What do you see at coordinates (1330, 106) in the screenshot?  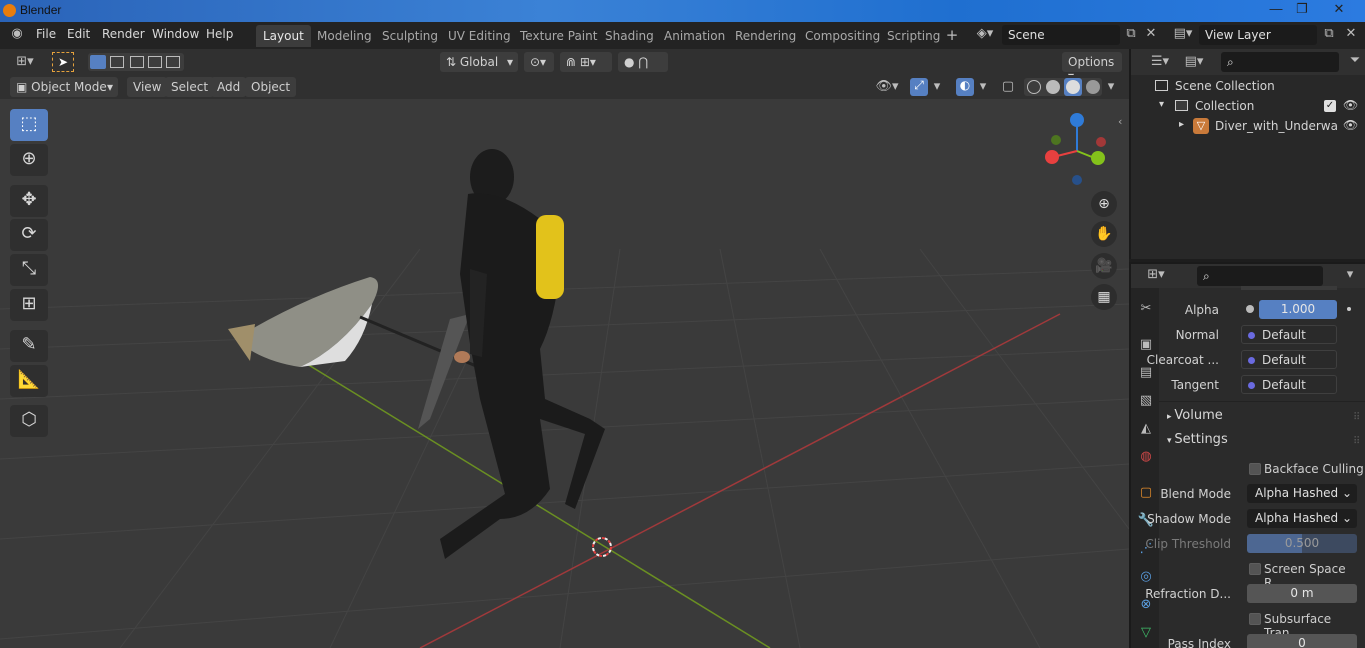 I see `exclude-checkbox: ✓` at bounding box center [1330, 106].